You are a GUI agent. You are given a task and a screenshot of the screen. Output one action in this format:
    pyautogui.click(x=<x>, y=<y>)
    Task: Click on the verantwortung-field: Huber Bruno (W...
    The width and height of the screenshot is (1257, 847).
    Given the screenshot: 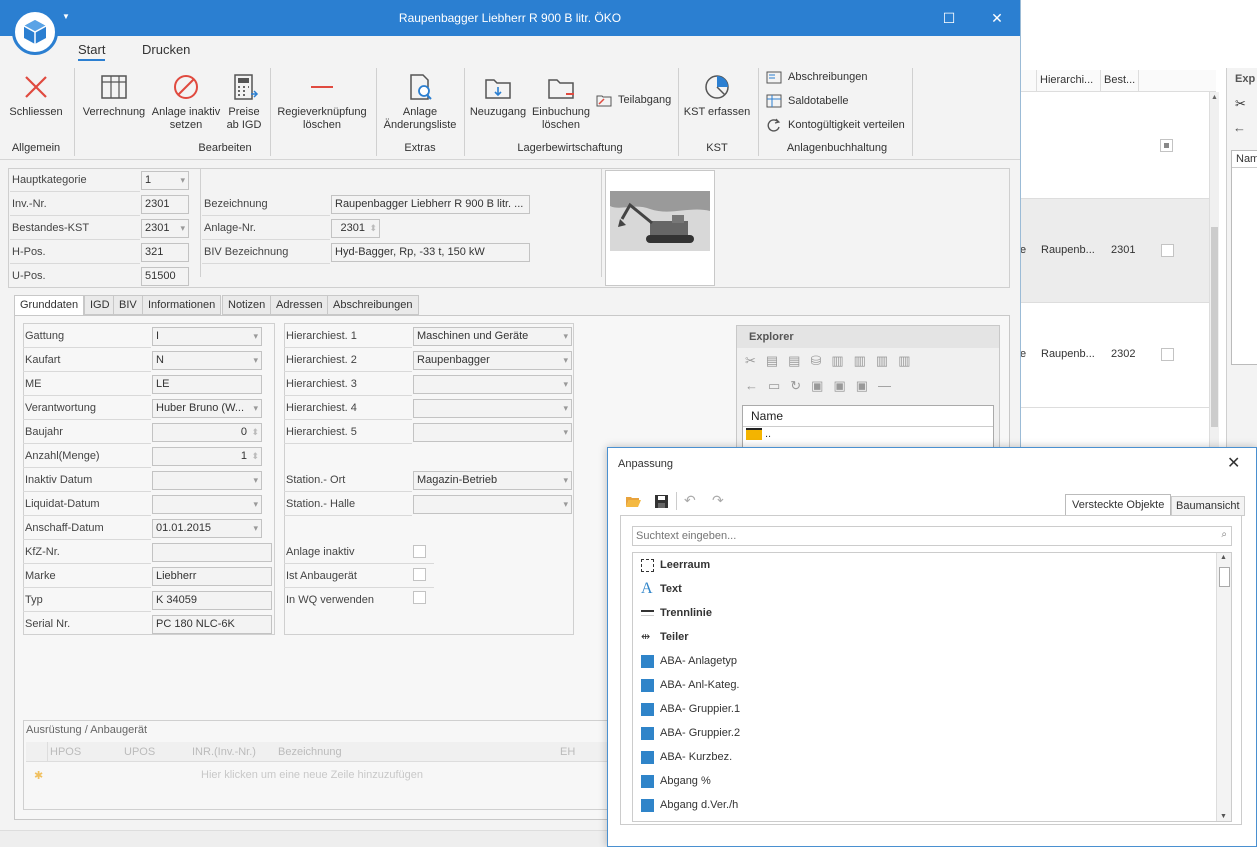 What is the action you would take?
    pyautogui.click(x=207, y=408)
    